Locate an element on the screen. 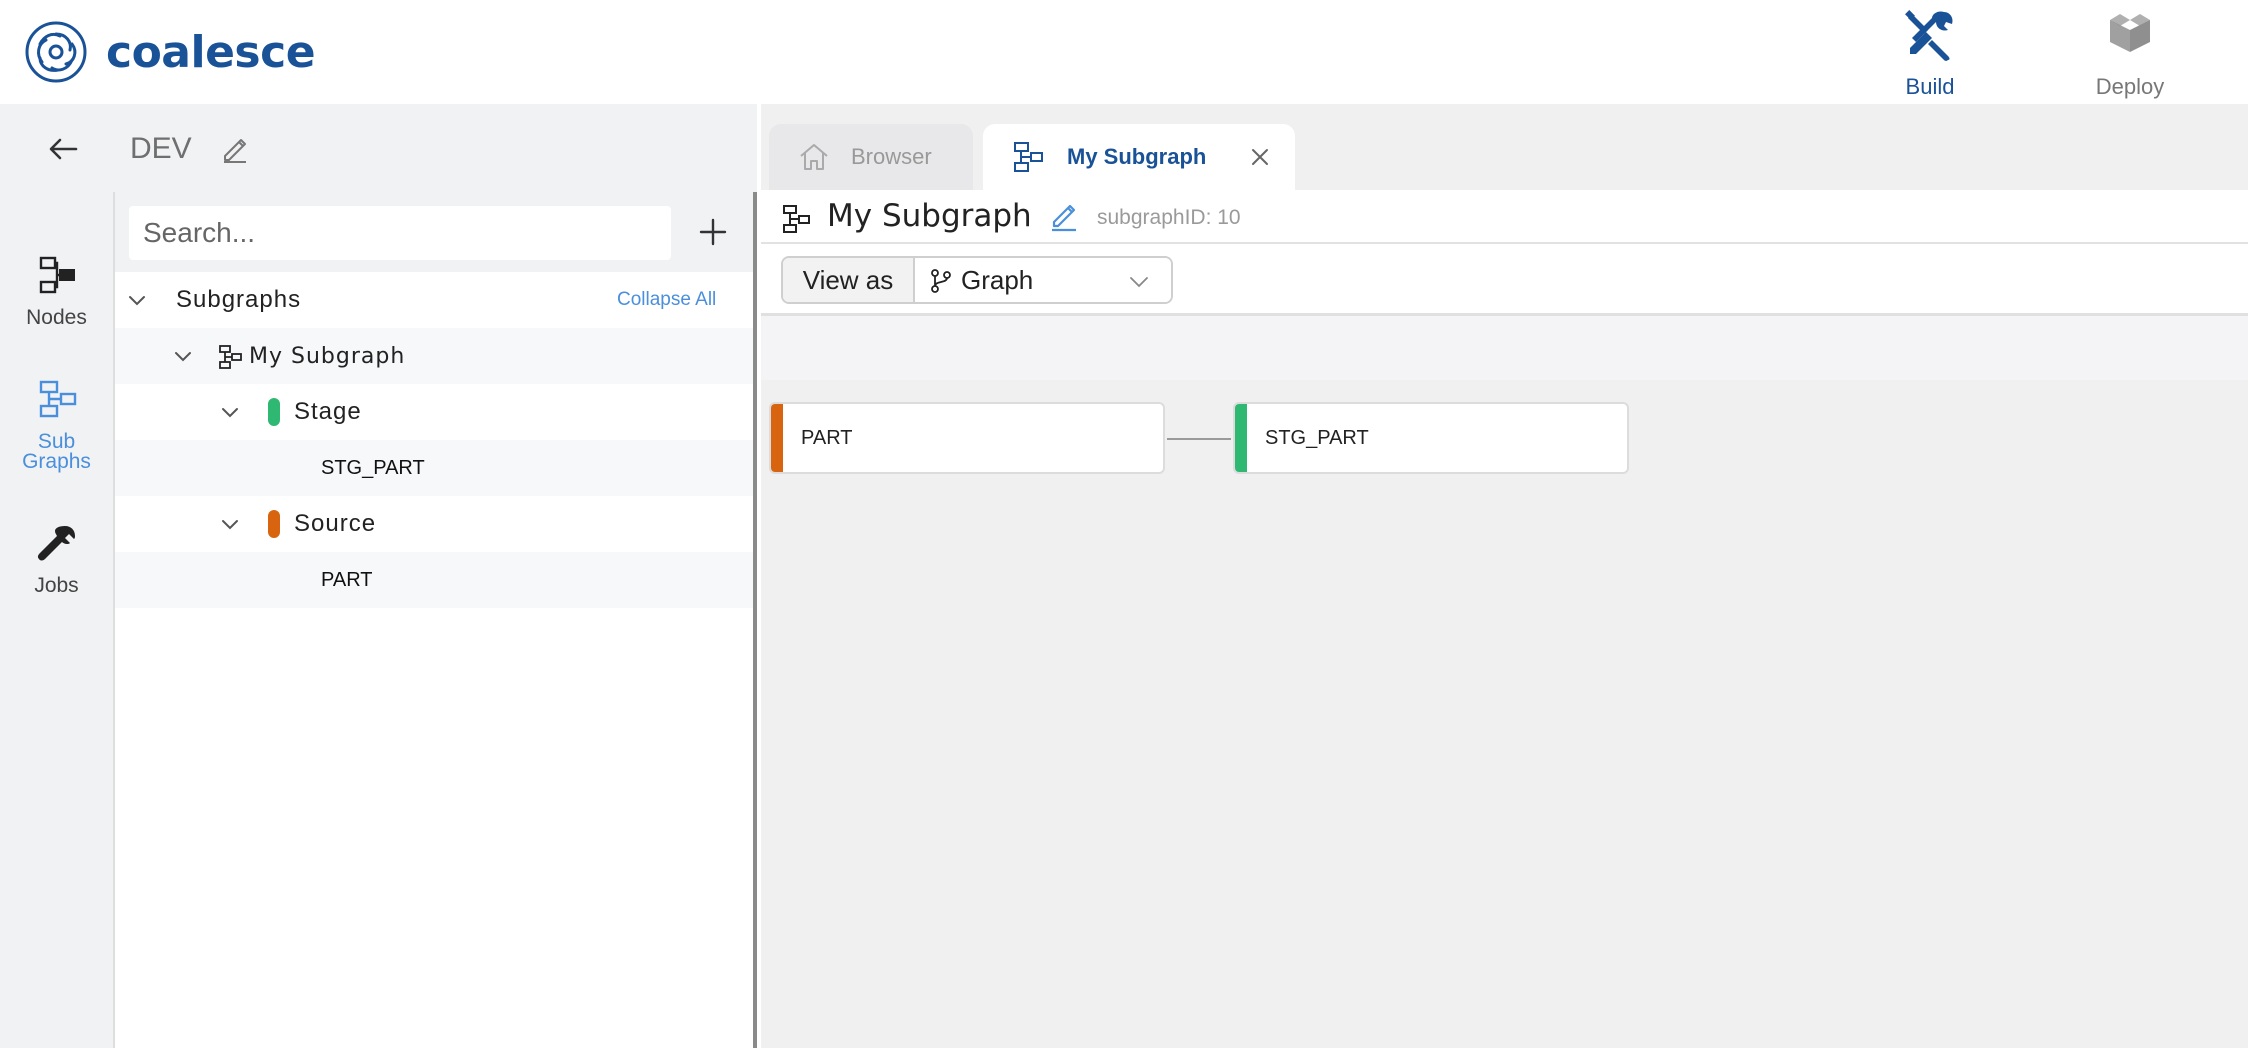 This screenshot has height=1048, width=2248. graph-node-label: PART is located at coordinates (827, 437).